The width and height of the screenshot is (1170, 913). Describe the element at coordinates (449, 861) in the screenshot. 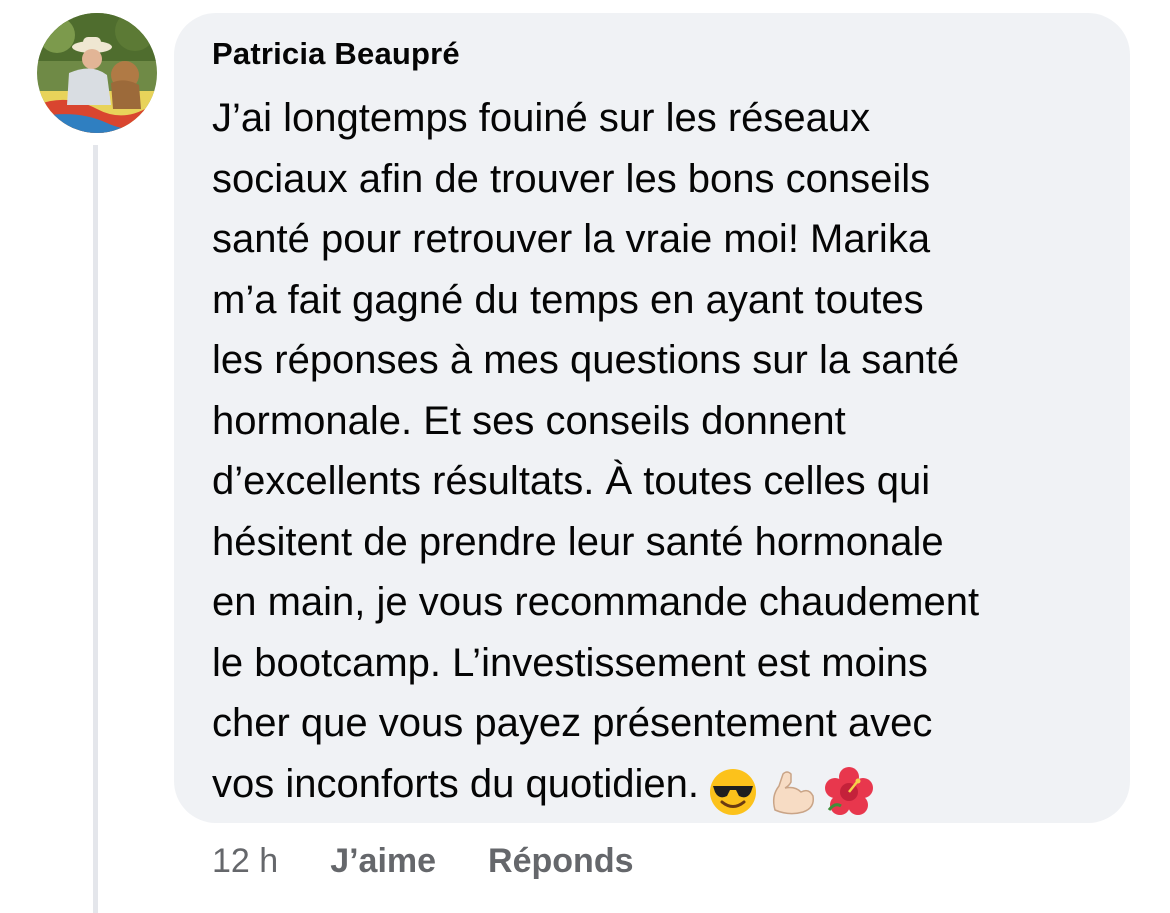

I see `comment-actions: 12 h J’aime Réponds` at that location.